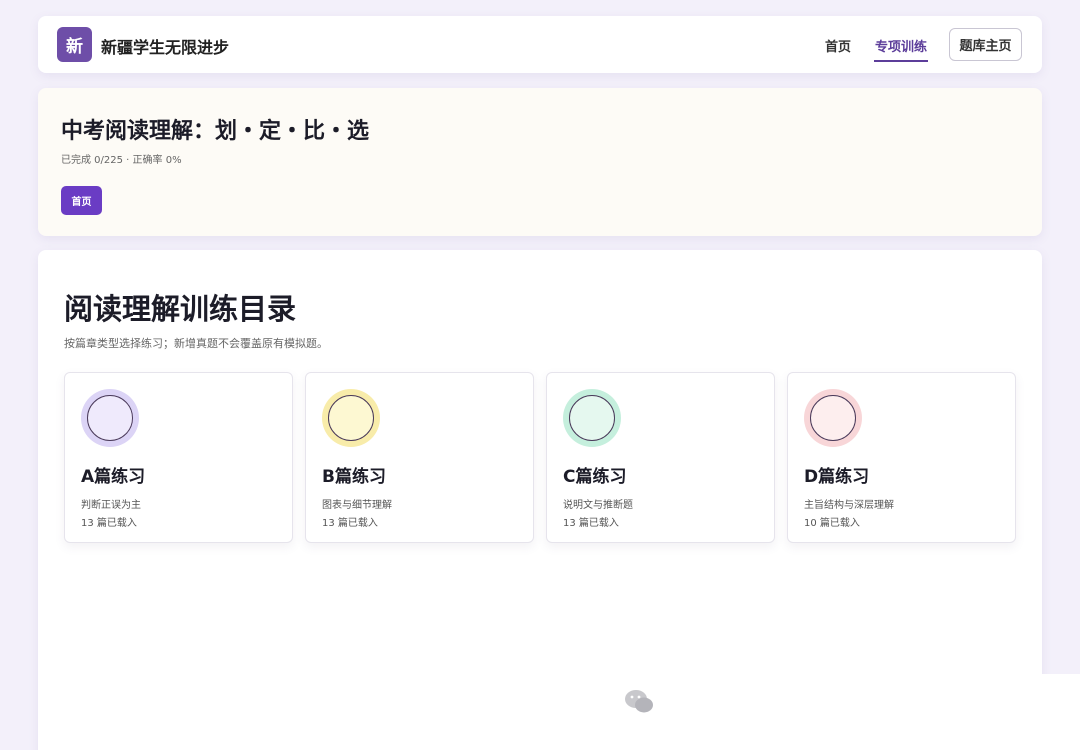  What do you see at coordinates (838, 45) in the screenshot?
I see `nav-home-link: 首页` at bounding box center [838, 45].